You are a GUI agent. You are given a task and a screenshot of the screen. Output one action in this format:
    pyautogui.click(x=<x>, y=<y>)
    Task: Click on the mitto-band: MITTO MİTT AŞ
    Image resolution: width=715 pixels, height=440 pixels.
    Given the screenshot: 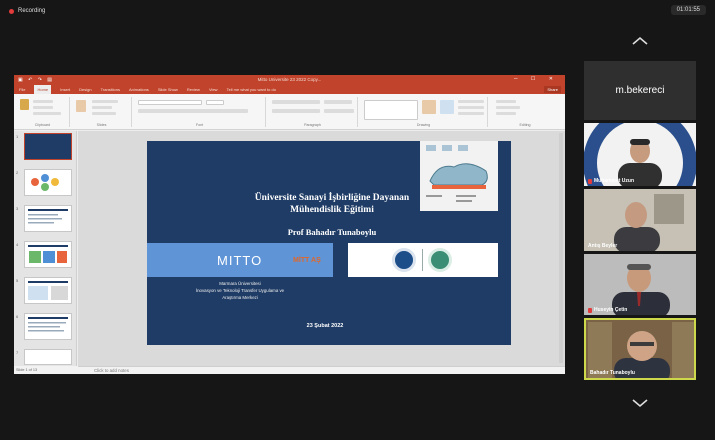 What is the action you would take?
    pyautogui.click(x=240, y=260)
    